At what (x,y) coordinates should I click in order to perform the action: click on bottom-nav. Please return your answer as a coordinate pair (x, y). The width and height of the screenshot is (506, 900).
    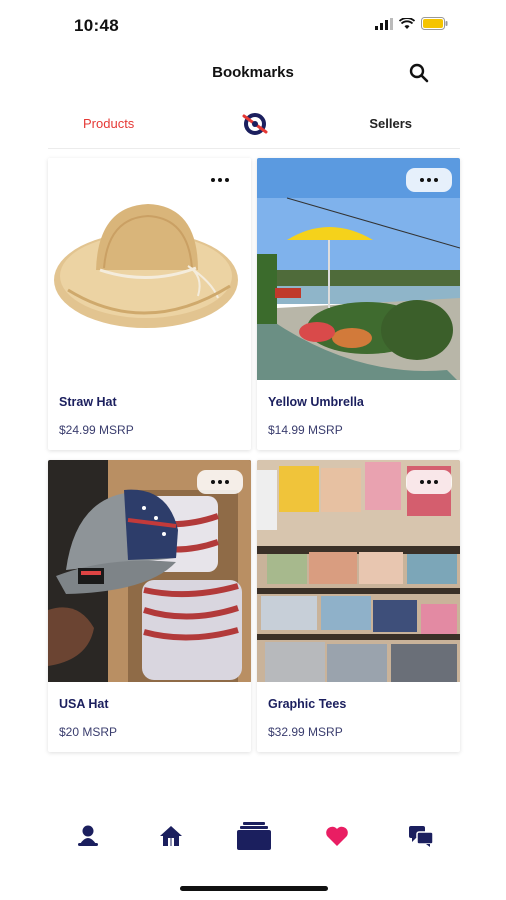
    Looking at the image, I should click on (253, 836).